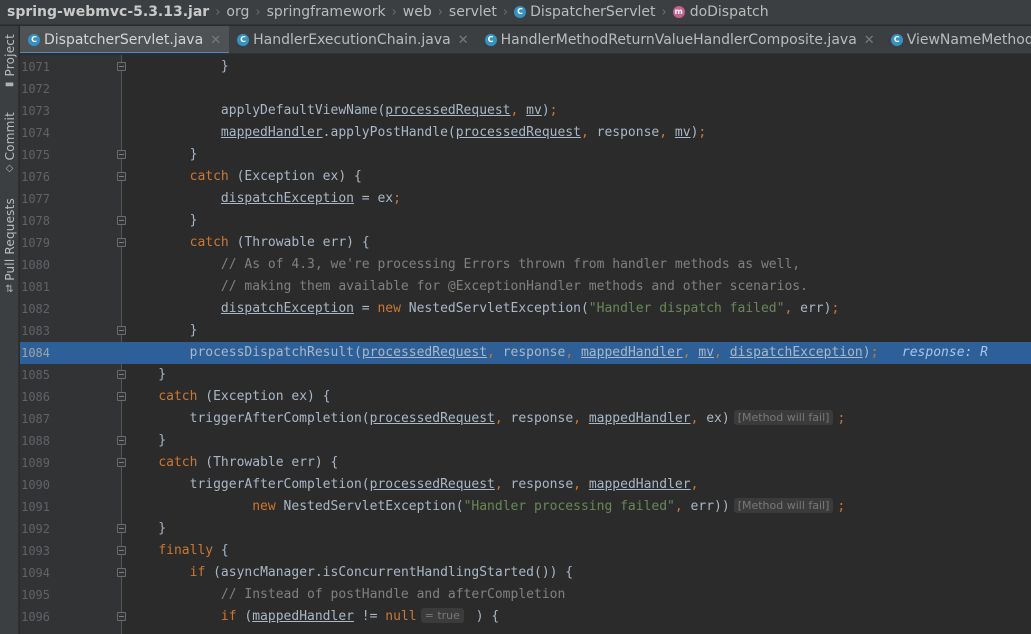 The height and width of the screenshot is (634, 1031). I want to click on line-number: 1079, so click(35, 243).